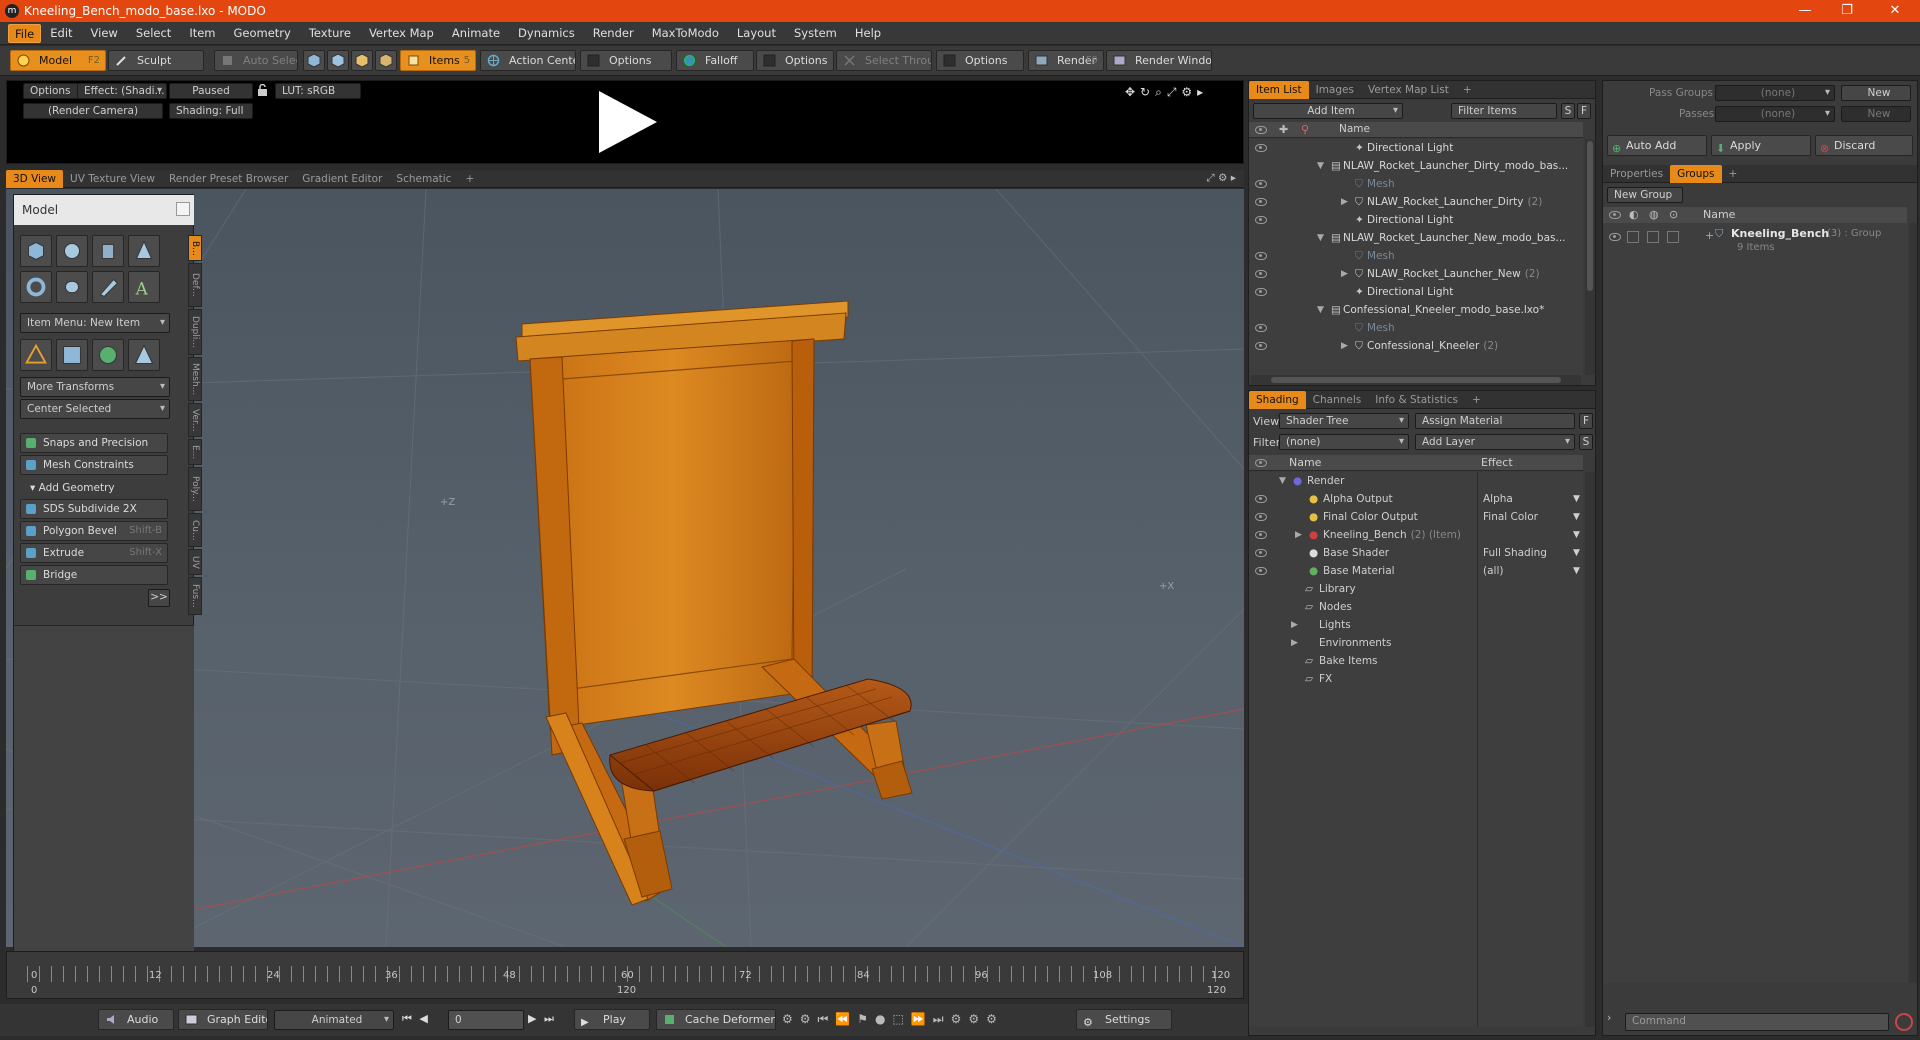 The height and width of the screenshot is (1040, 1920). What do you see at coordinates (1066, 60) in the screenshot?
I see `render-button: Render F9` at bounding box center [1066, 60].